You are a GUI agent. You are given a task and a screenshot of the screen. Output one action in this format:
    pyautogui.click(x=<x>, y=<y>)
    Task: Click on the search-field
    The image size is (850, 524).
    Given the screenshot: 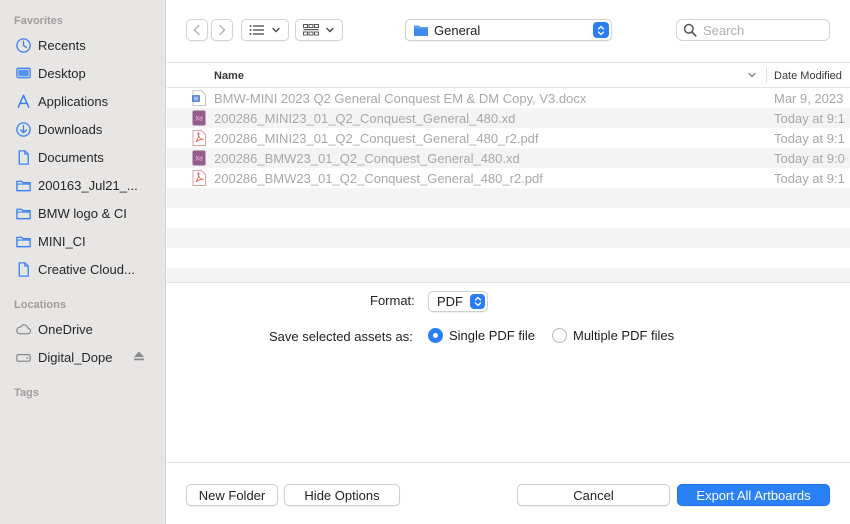 What is the action you would take?
    pyautogui.click(x=753, y=30)
    